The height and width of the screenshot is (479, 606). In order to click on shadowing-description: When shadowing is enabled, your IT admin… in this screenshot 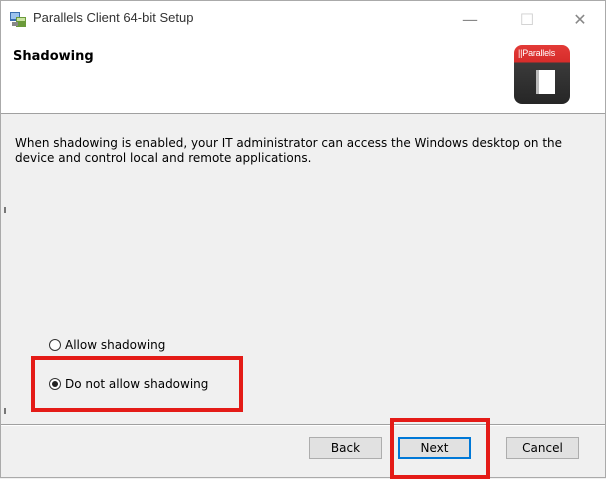, I will do `click(289, 150)`.